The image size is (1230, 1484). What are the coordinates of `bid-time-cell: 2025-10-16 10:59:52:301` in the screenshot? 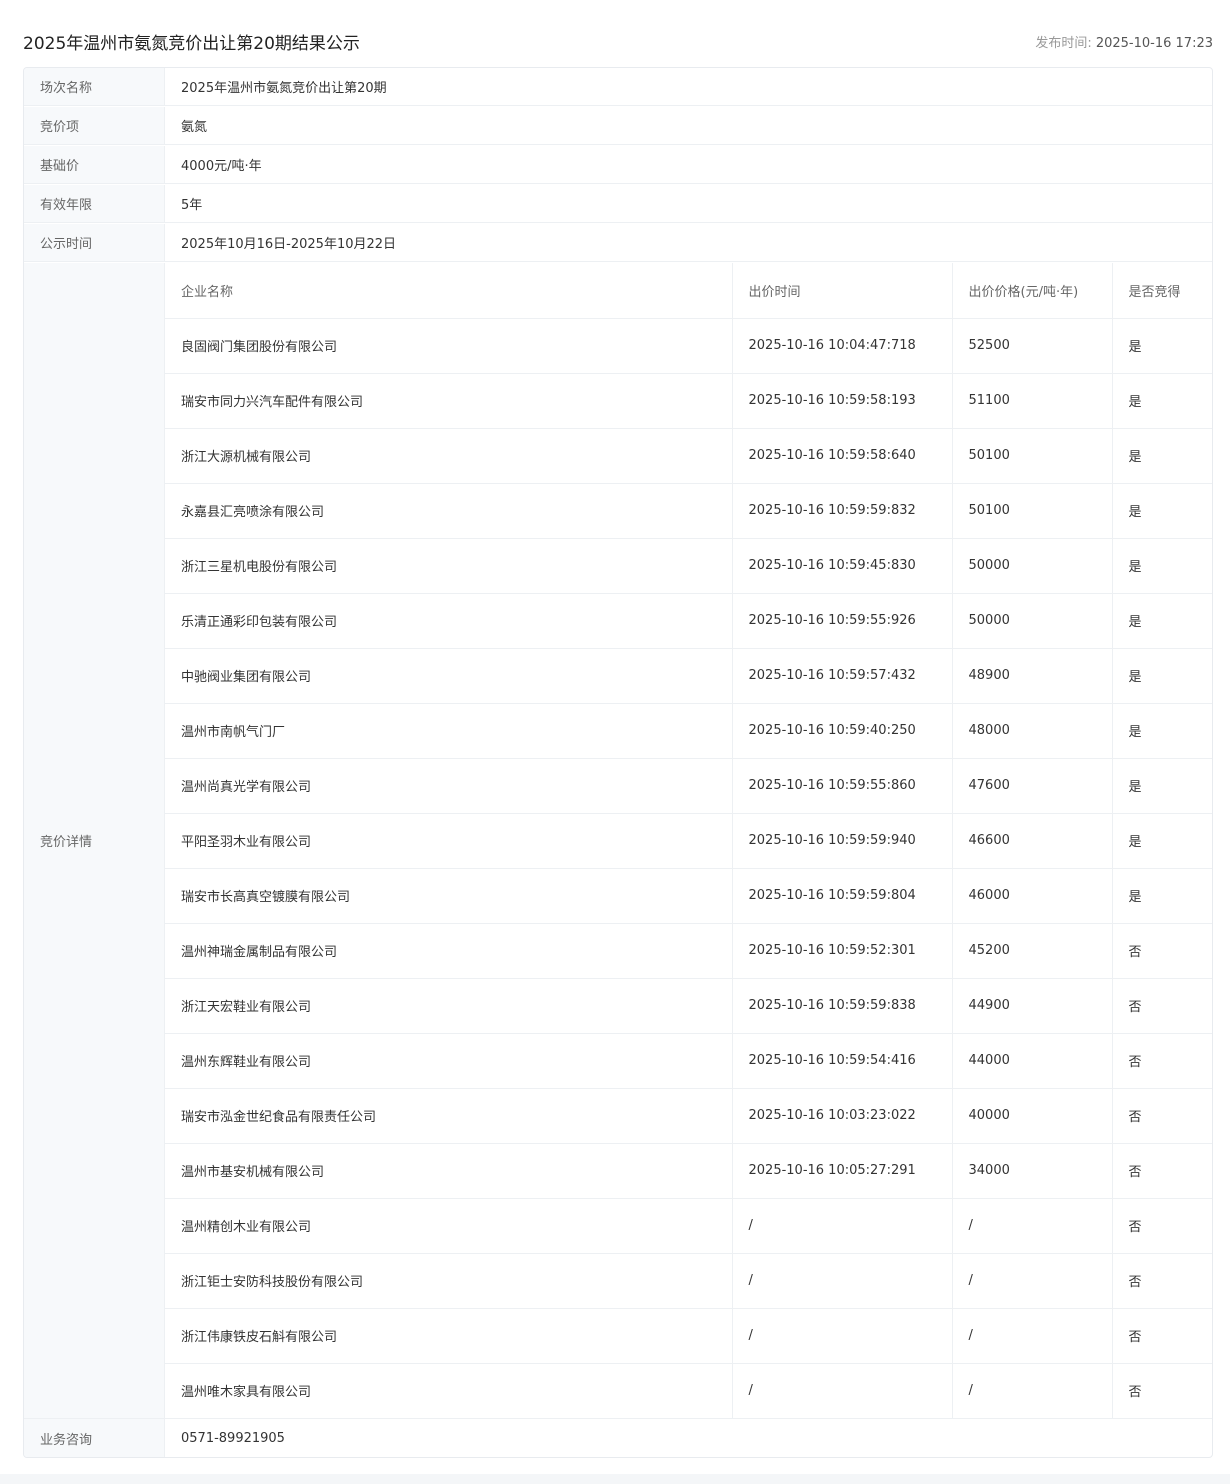 It's located at (841, 951).